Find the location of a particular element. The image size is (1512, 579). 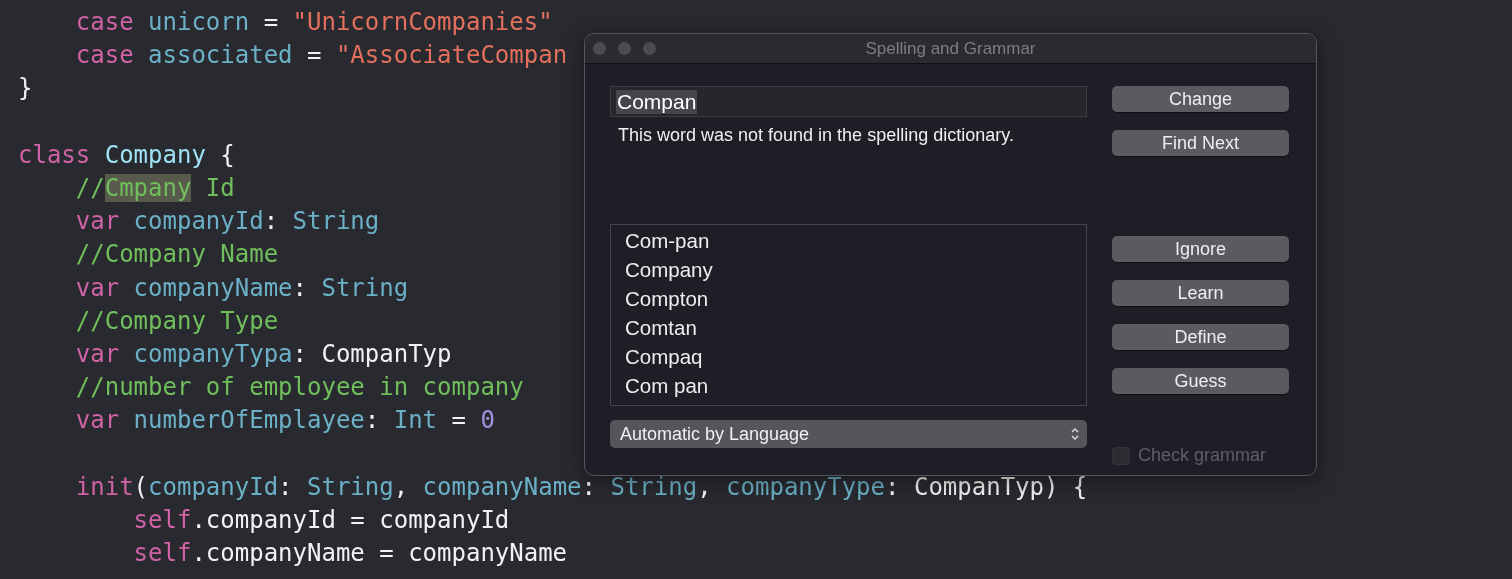

suggestion-item: Comtan is located at coordinates (848, 328).